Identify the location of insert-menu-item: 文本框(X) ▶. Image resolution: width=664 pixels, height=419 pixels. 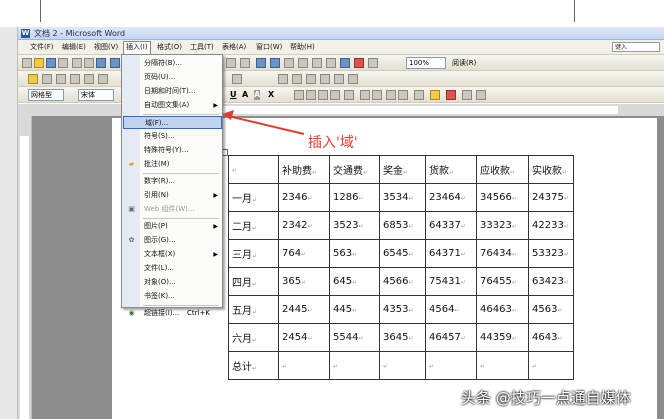
(172, 254).